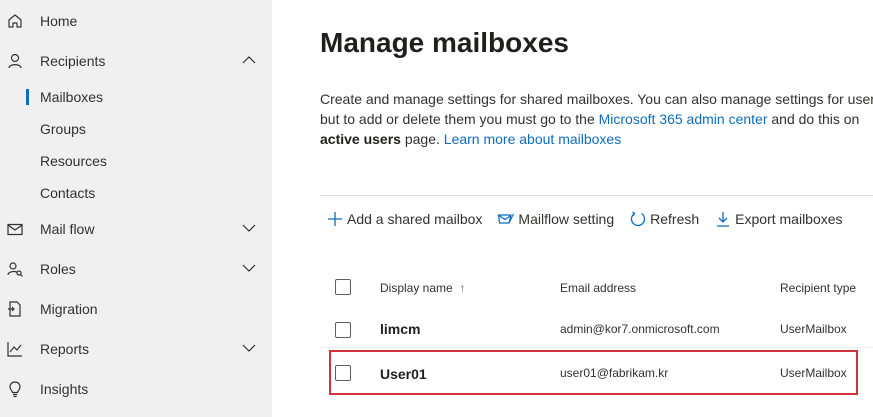  Describe the element at coordinates (59, 21) in the screenshot. I see `nav-home-label: Home` at that location.